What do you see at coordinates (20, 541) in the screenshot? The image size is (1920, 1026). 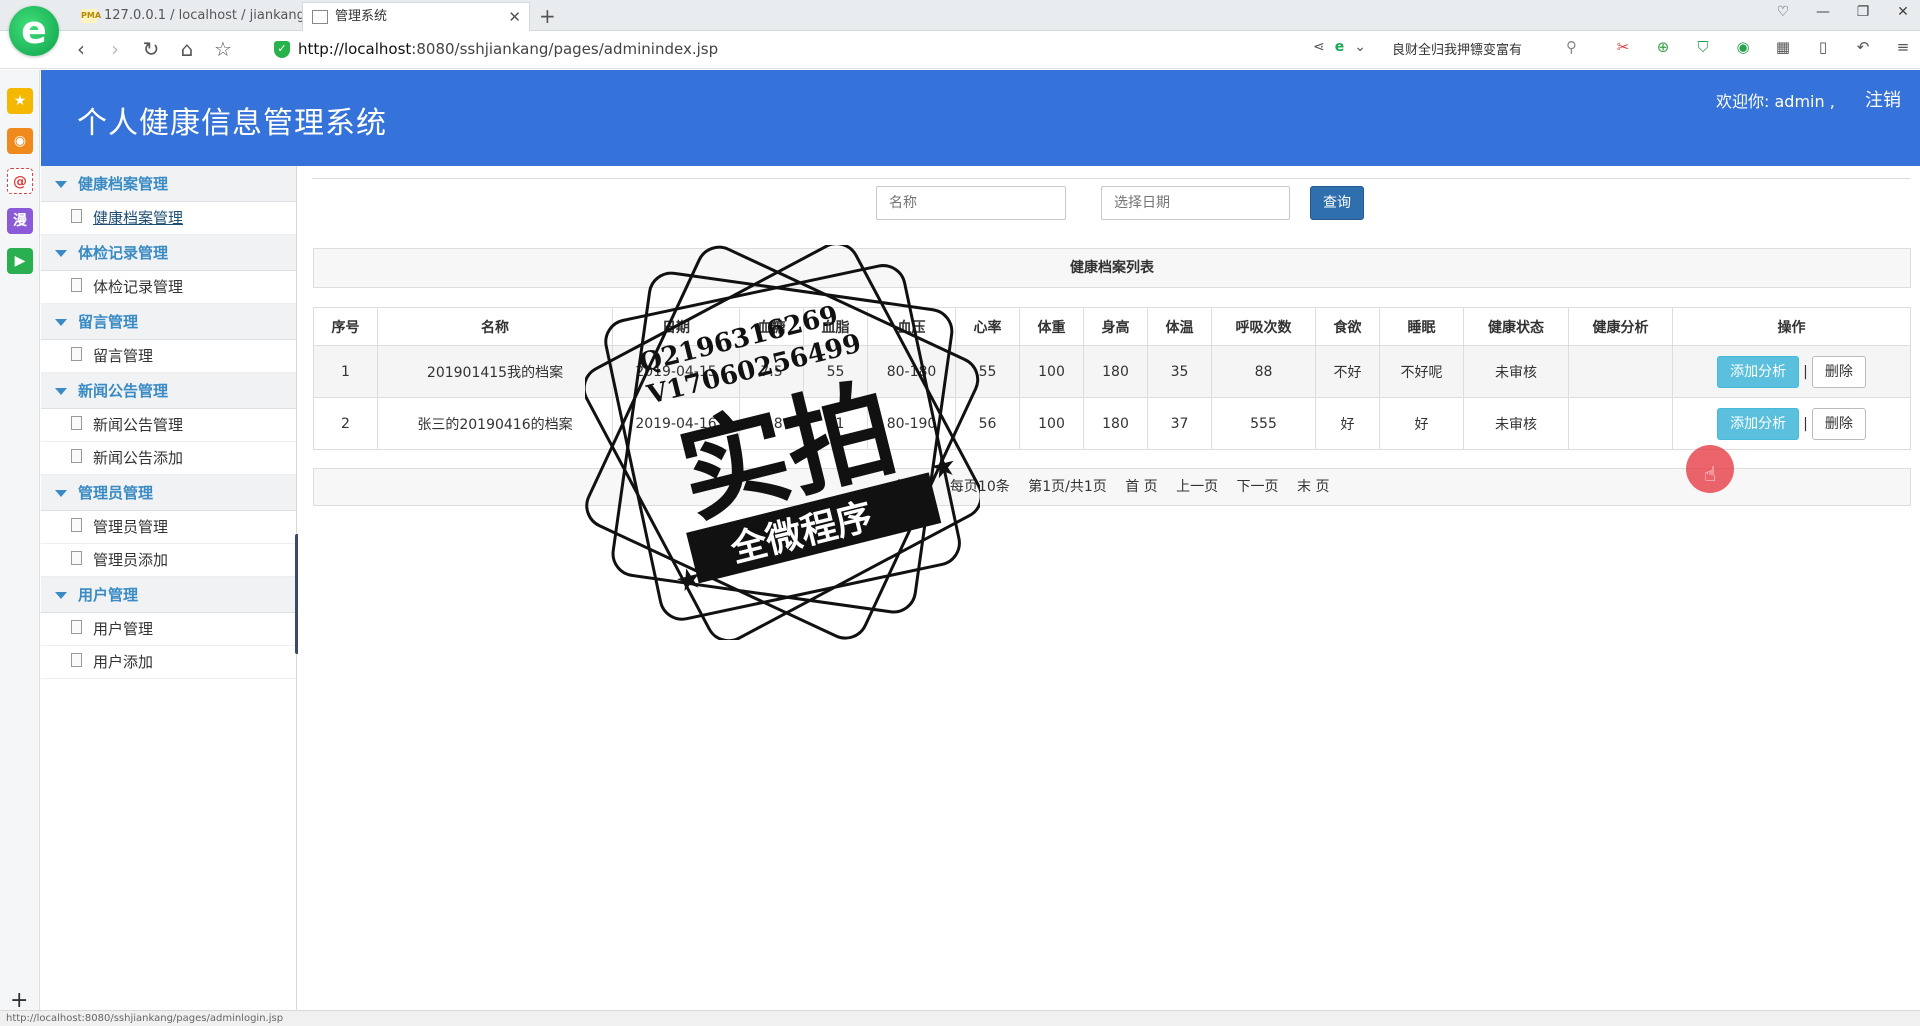 I see `browser-side-strip: ★ ◉ @ 漫 ▶ +` at bounding box center [20, 541].